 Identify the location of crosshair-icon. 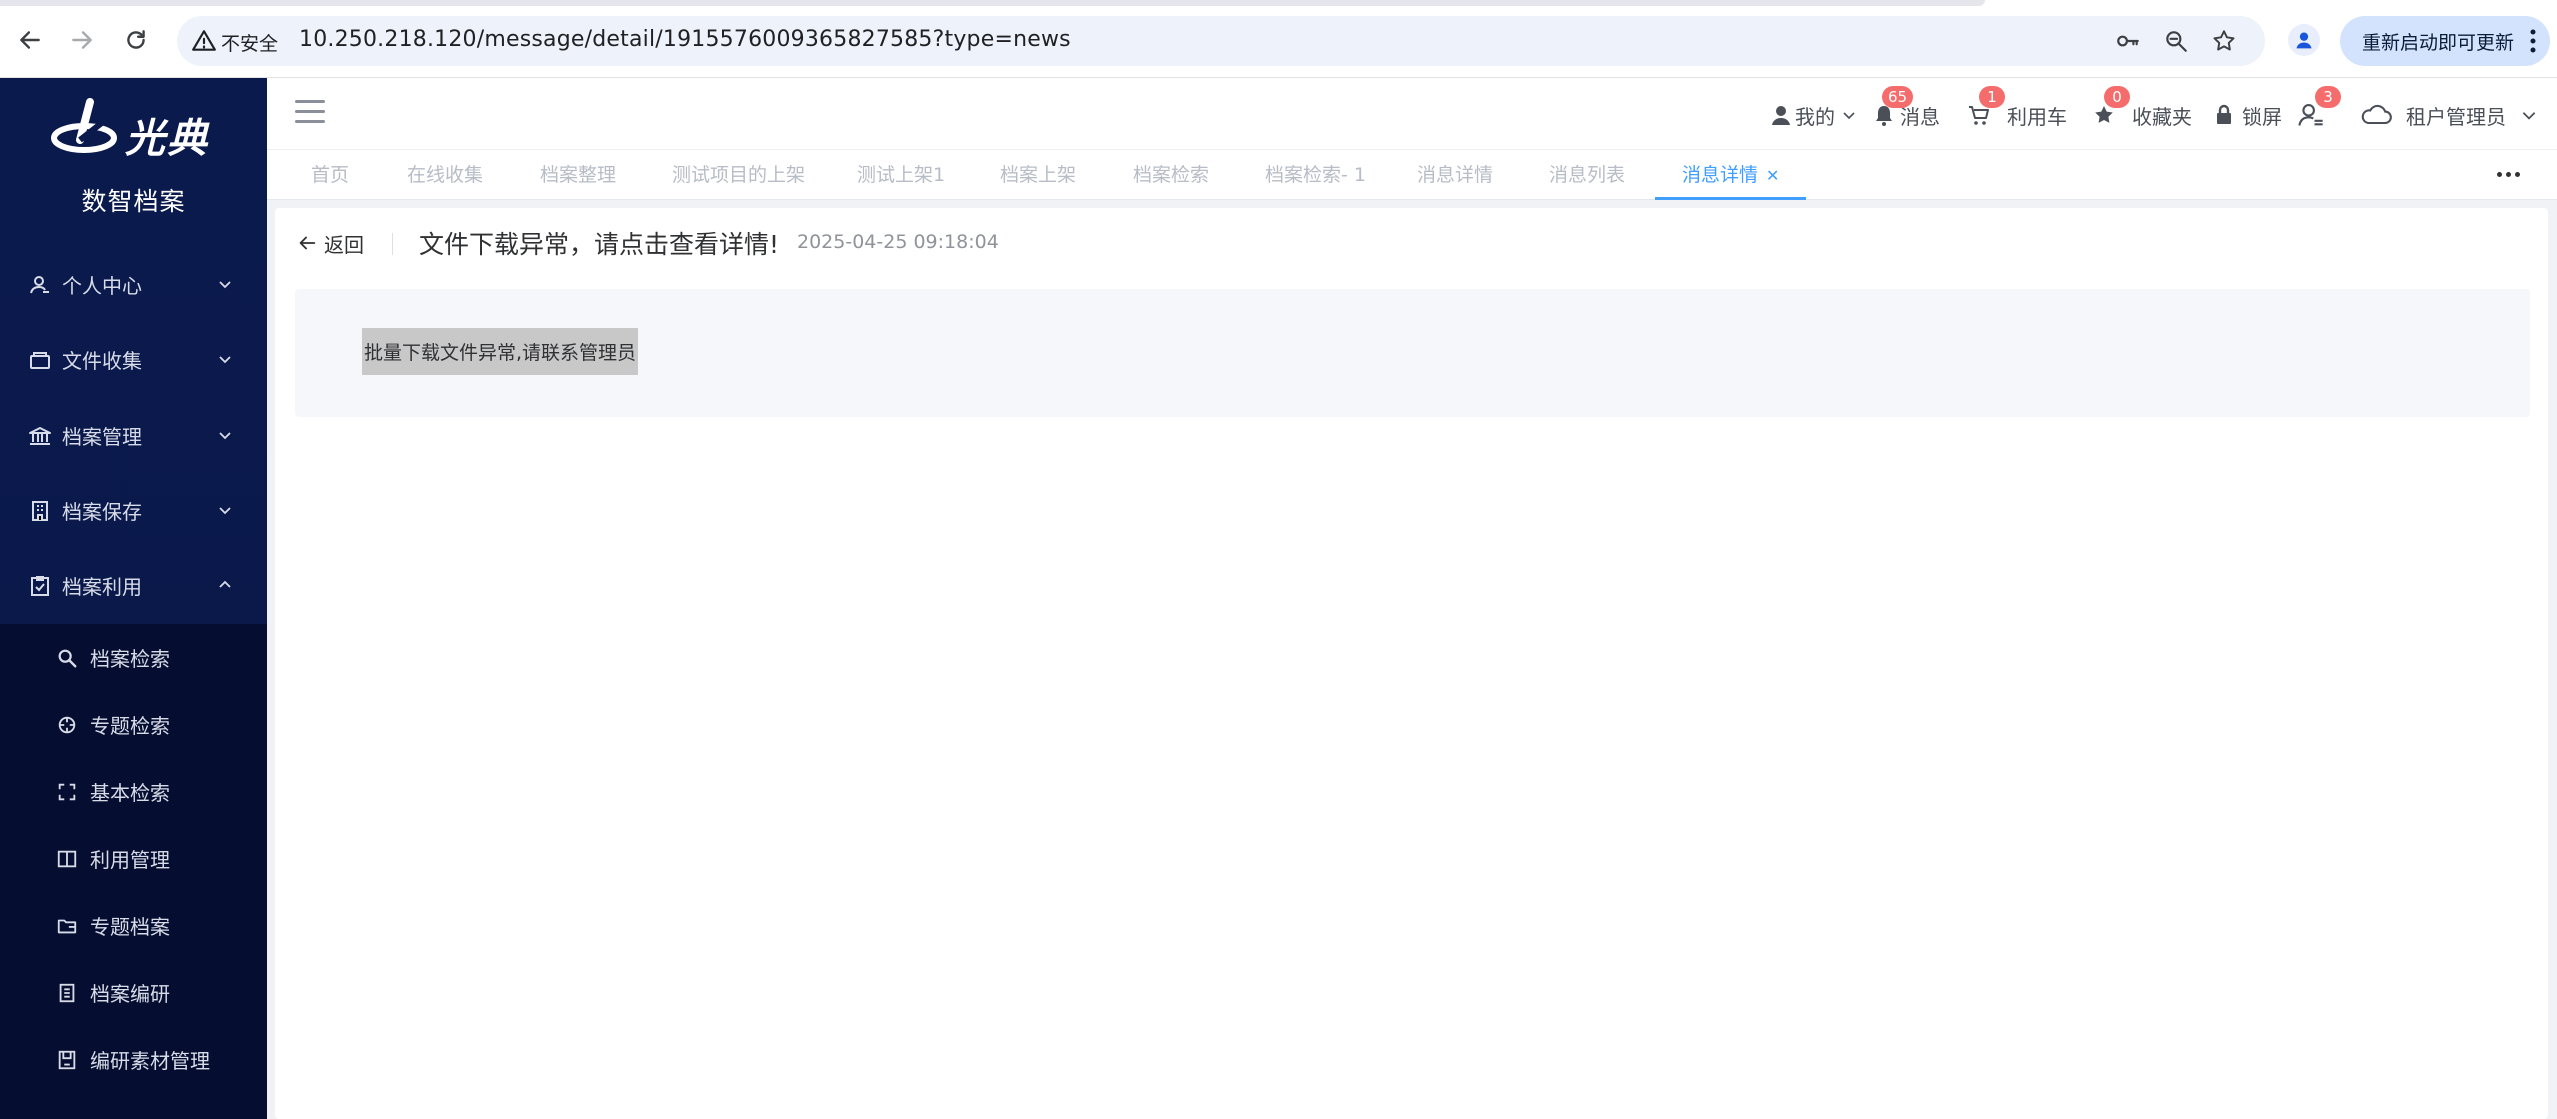
(67, 724).